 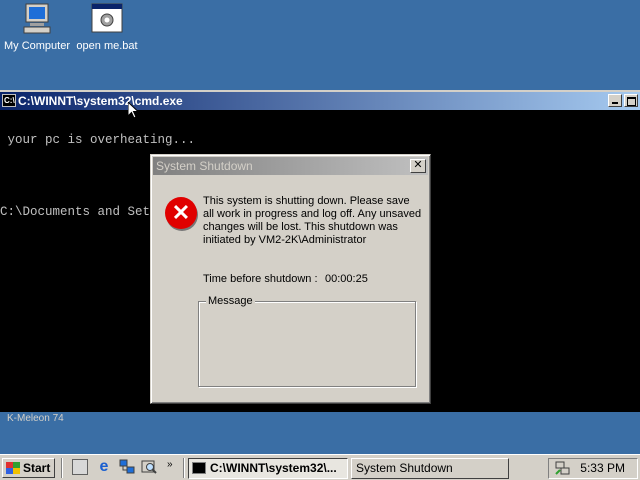 I want to click on start-label: Start, so click(x=37, y=468).